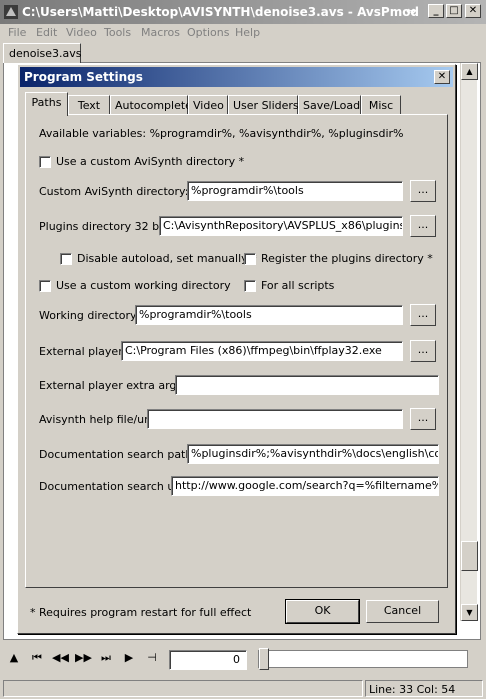  I want to click on disable-autoload-label: Disable autoload, set manually *, so click(167, 258).